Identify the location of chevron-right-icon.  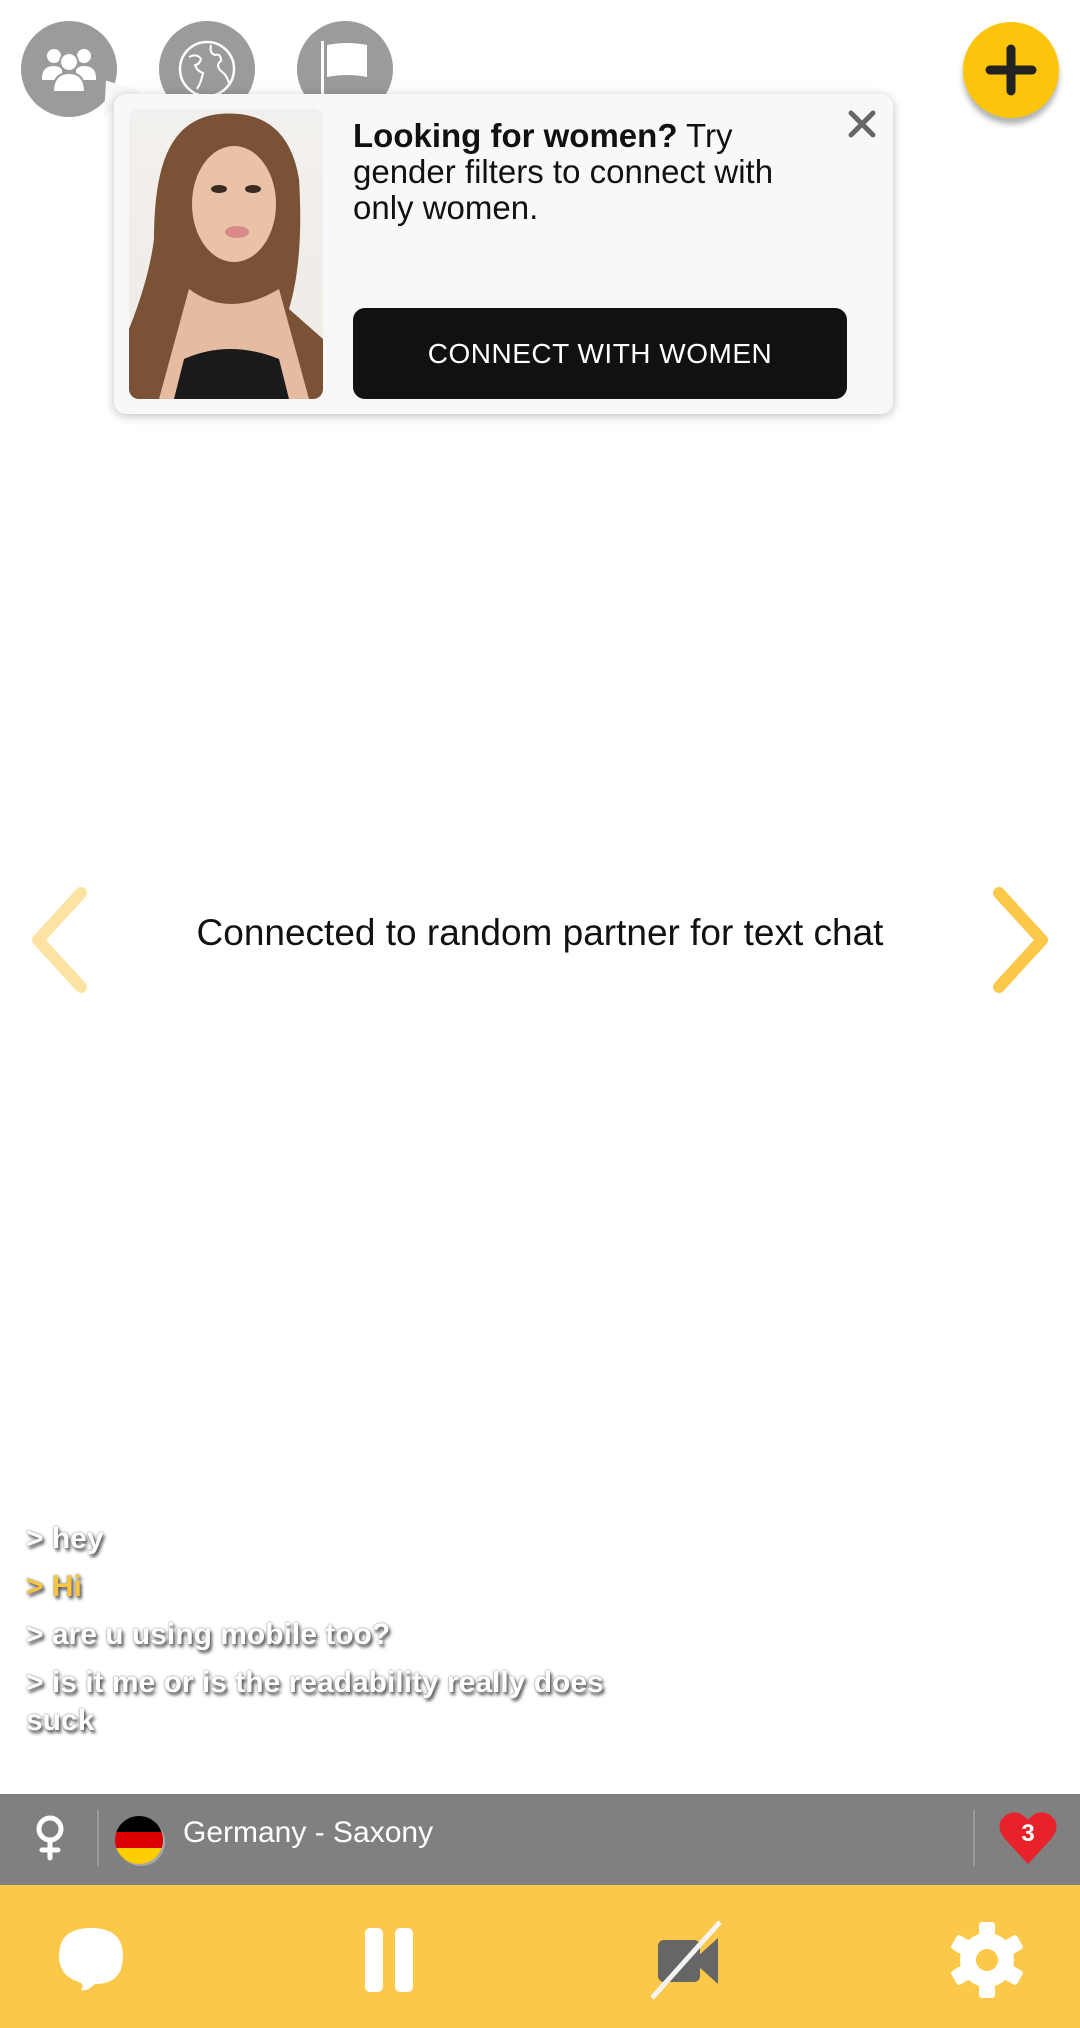
(1020, 940).